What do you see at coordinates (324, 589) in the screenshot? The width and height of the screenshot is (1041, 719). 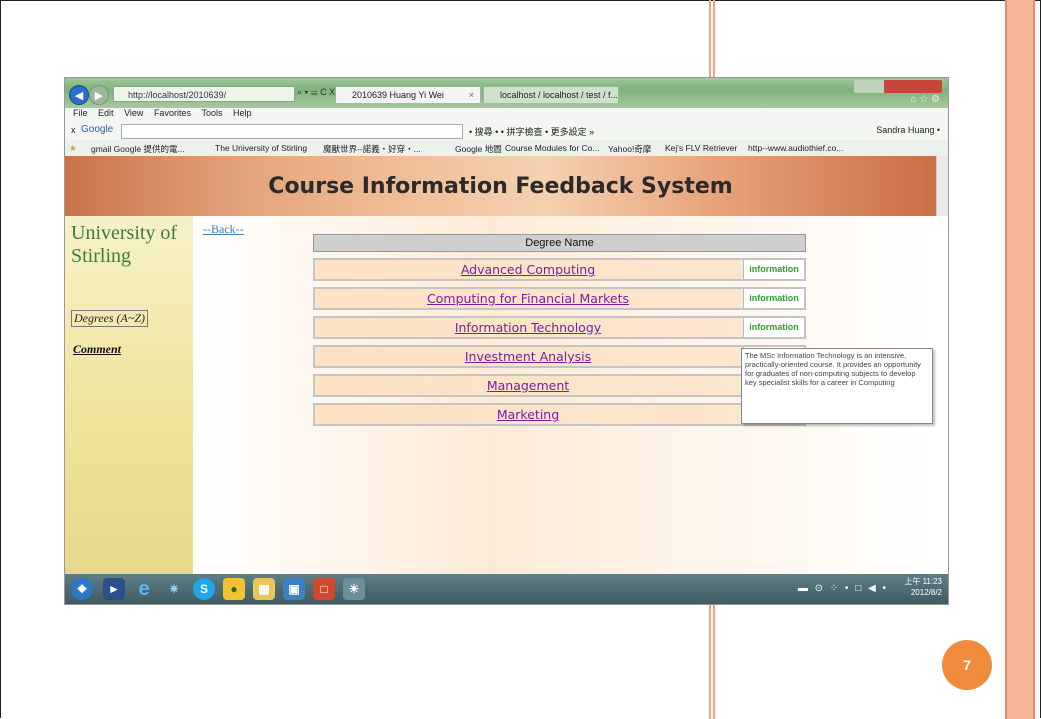 I see `presentation-icon: □` at bounding box center [324, 589].